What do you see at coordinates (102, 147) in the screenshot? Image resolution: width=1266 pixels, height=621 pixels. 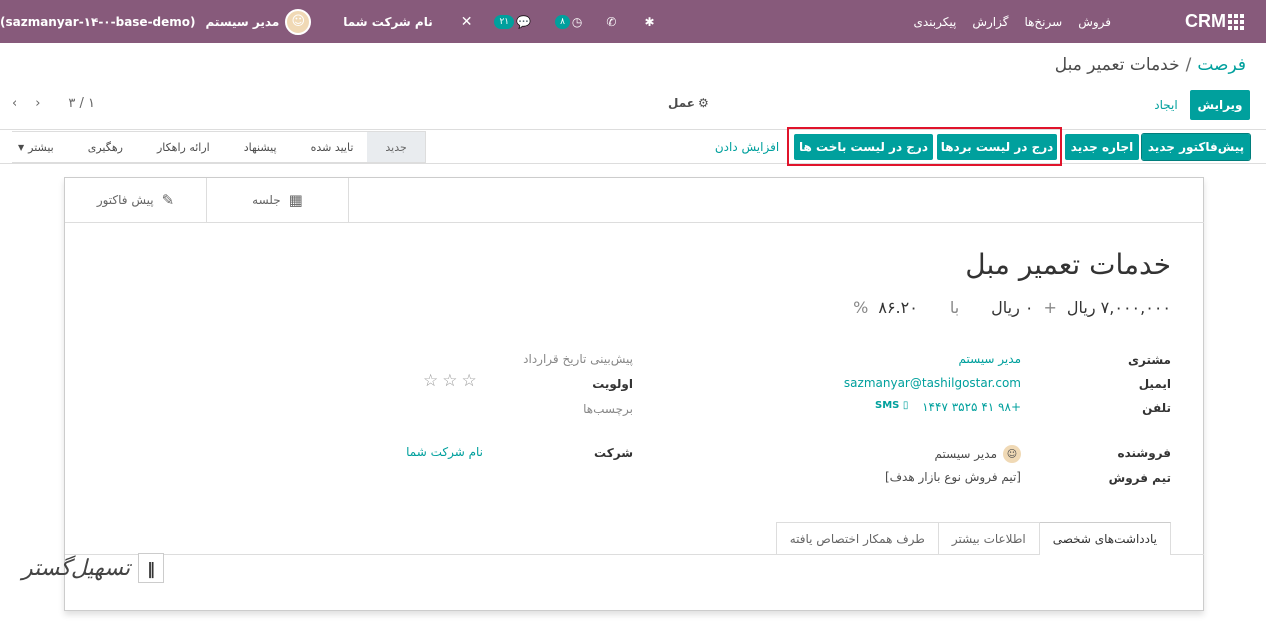 I see `stage-tracking: رهگیری` at bounding box center [102, 147].